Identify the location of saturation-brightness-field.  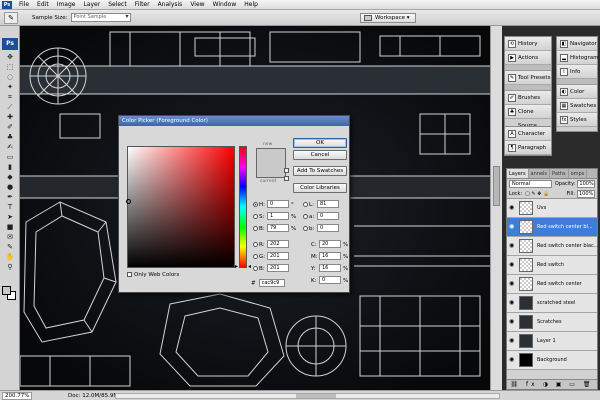
(180, 207).